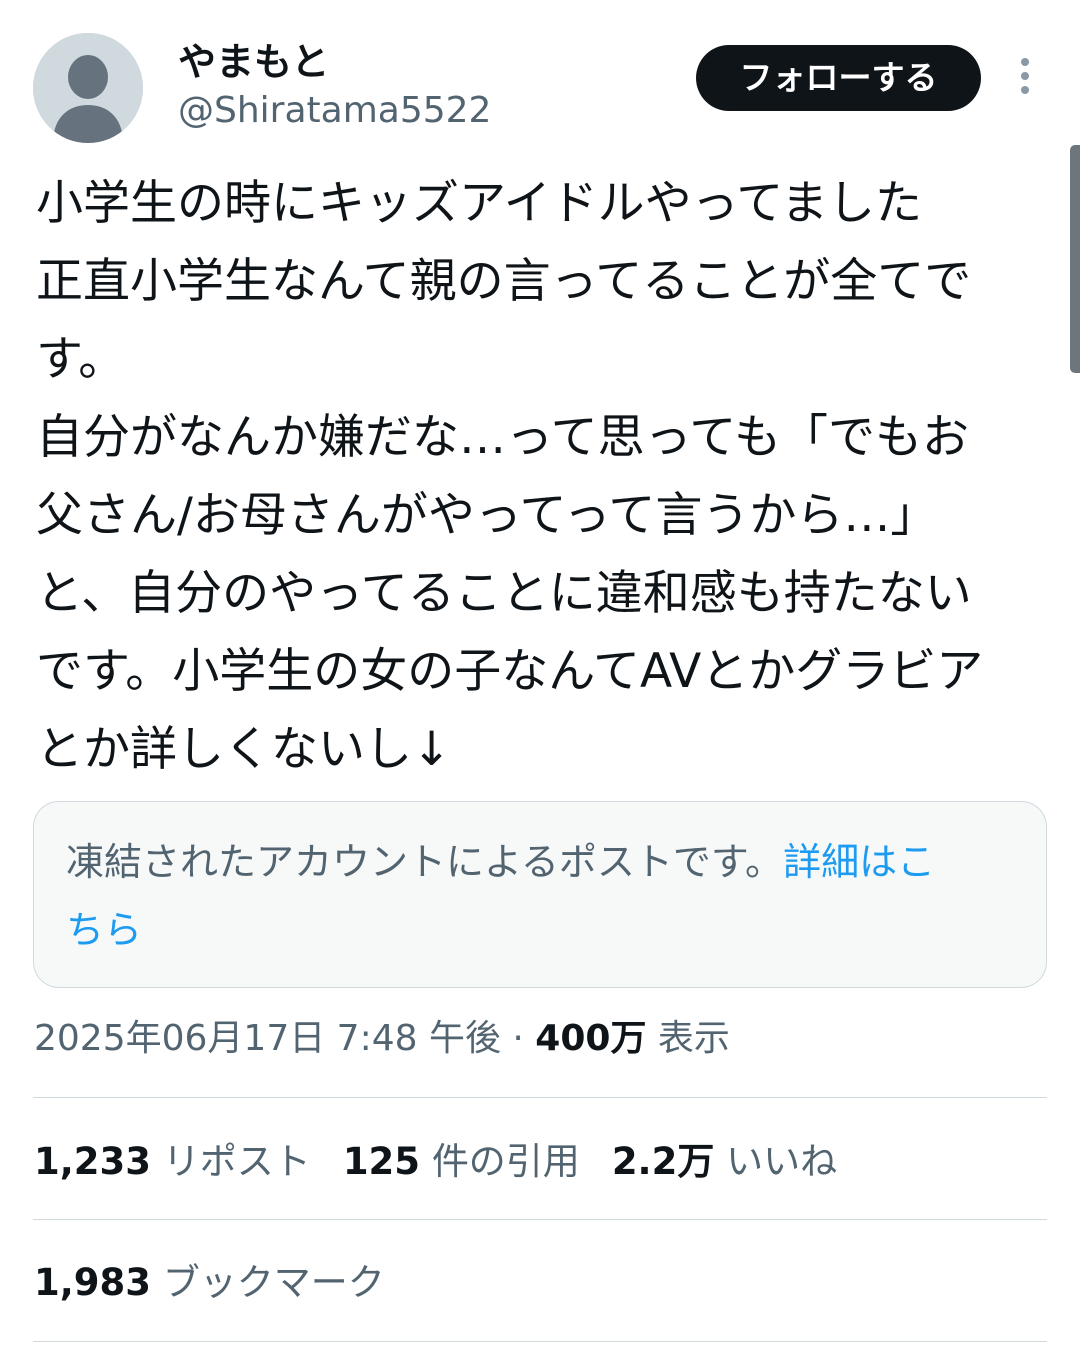 The image size is (1080, 1358). I want to click on avatar, so click(88, 88).